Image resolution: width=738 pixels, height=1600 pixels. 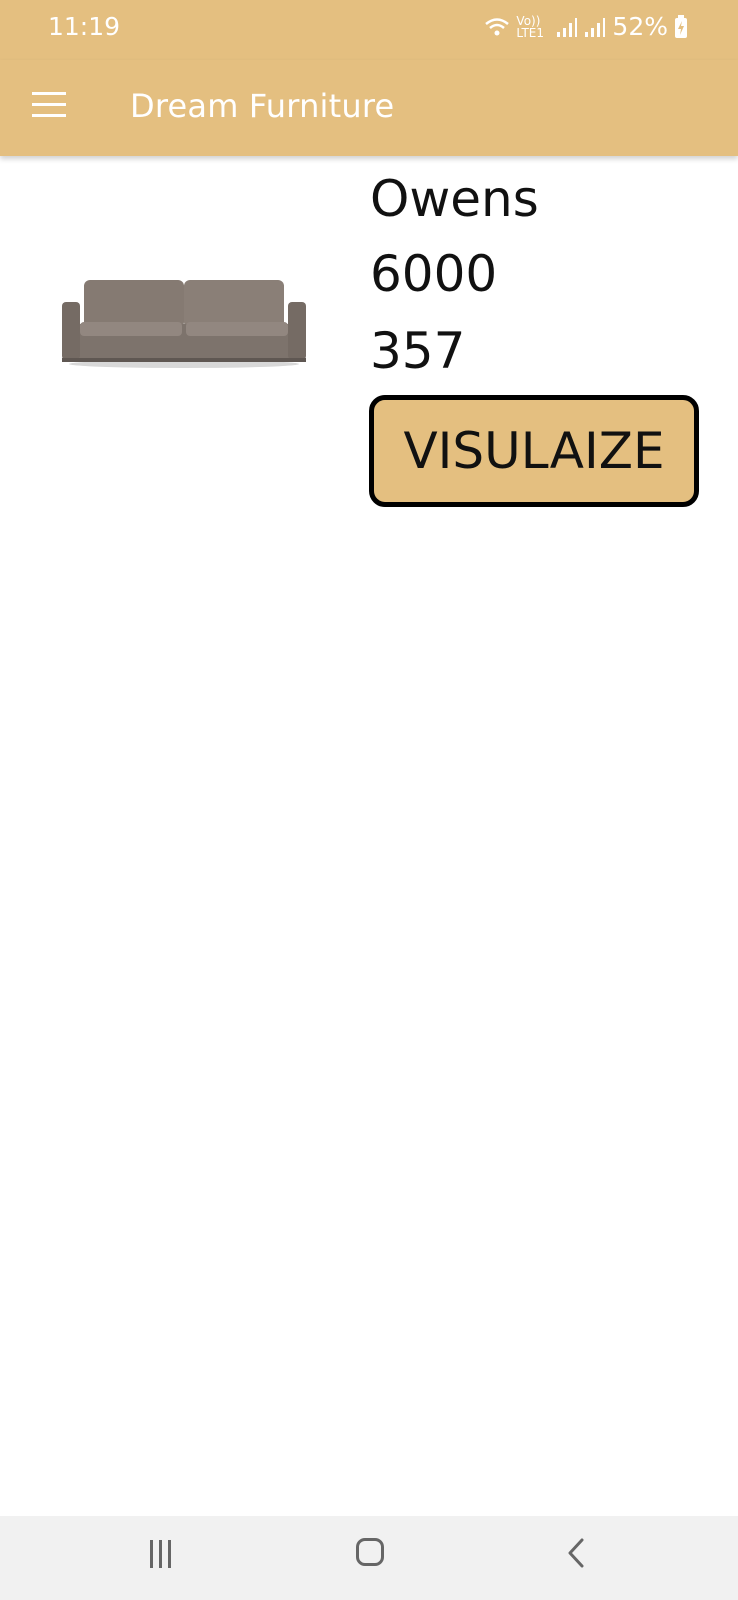 I want to click on status-time: 11:19, so click(x=84, y=26).